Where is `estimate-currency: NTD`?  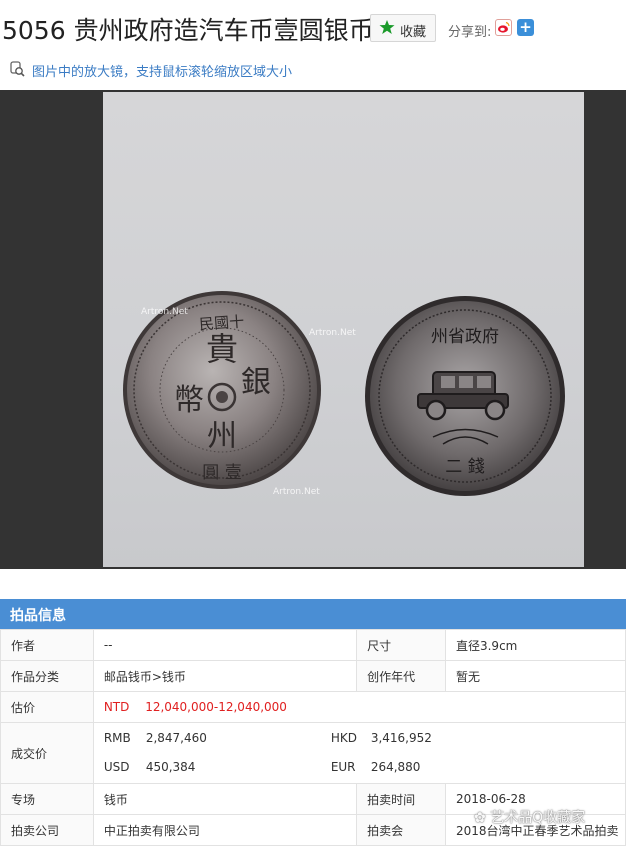 estimate-currency: NTD is located at coordinates (116, 707).